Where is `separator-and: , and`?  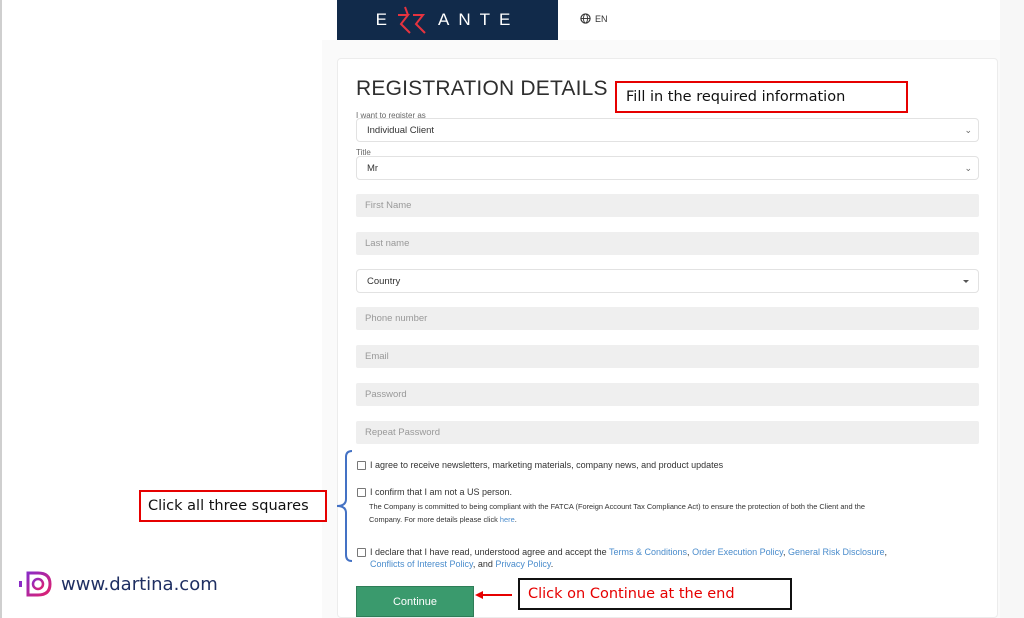
separator-and: , and is located at coordinates (484, 564).